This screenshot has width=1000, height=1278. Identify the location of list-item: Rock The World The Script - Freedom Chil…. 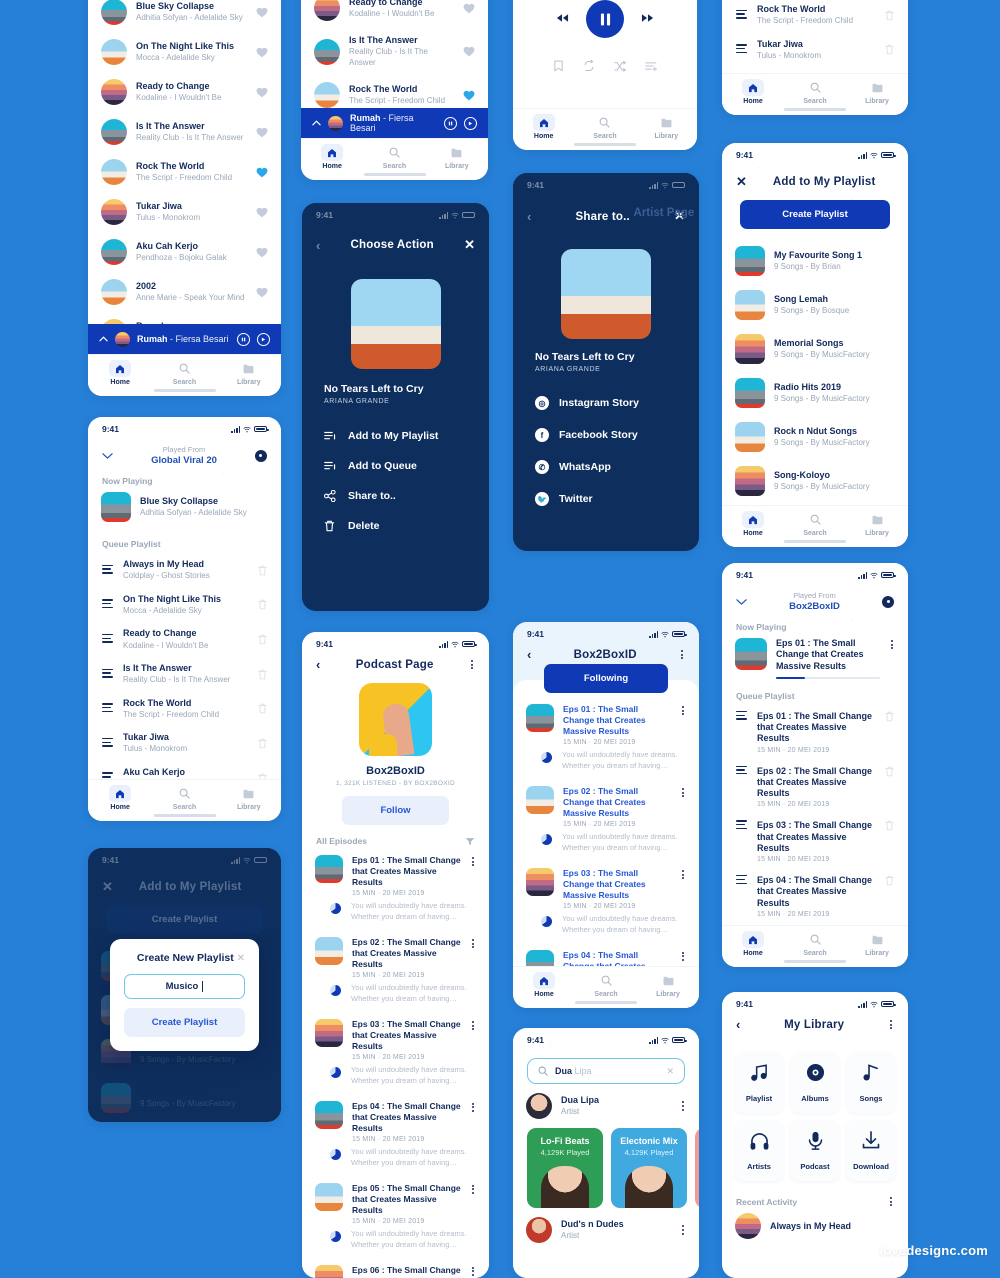
(184, 172).